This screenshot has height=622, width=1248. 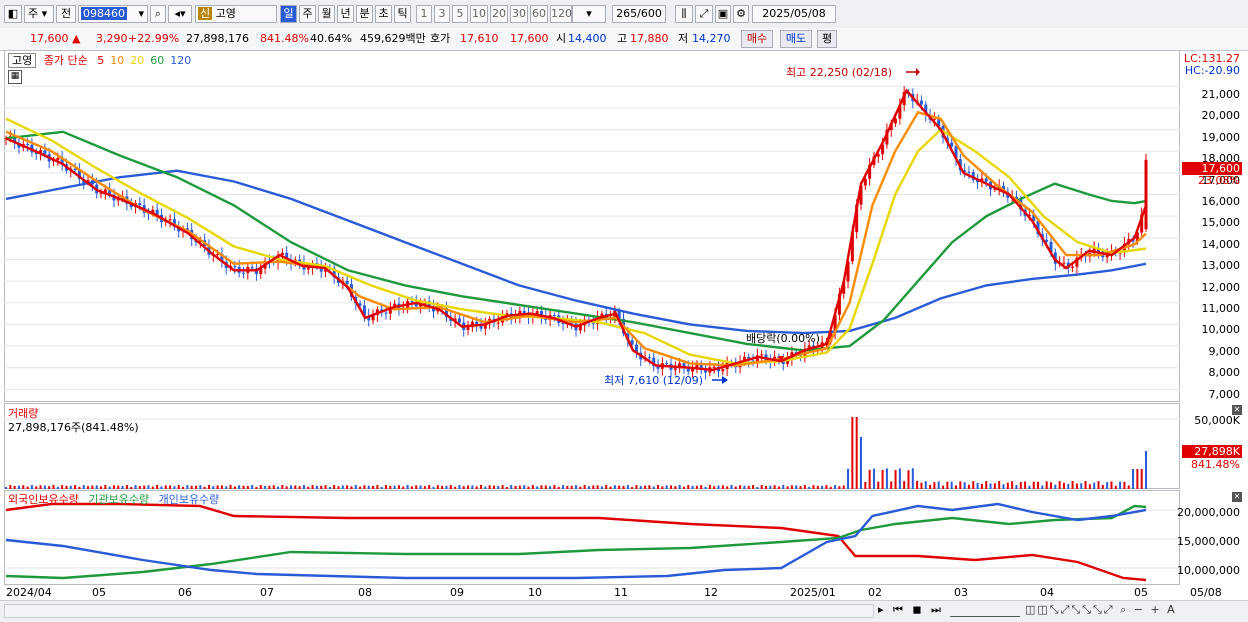 I want to click on holdings-ytick-2: 15,000,000, so click(x=1208, y=541).